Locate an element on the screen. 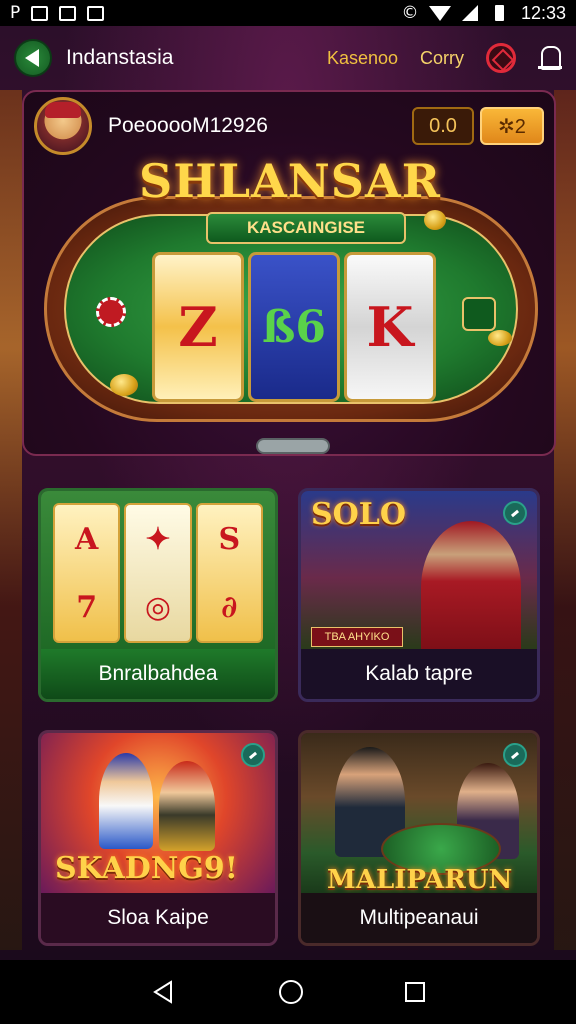  nav-back-icon is located at coordinates (164, 992).